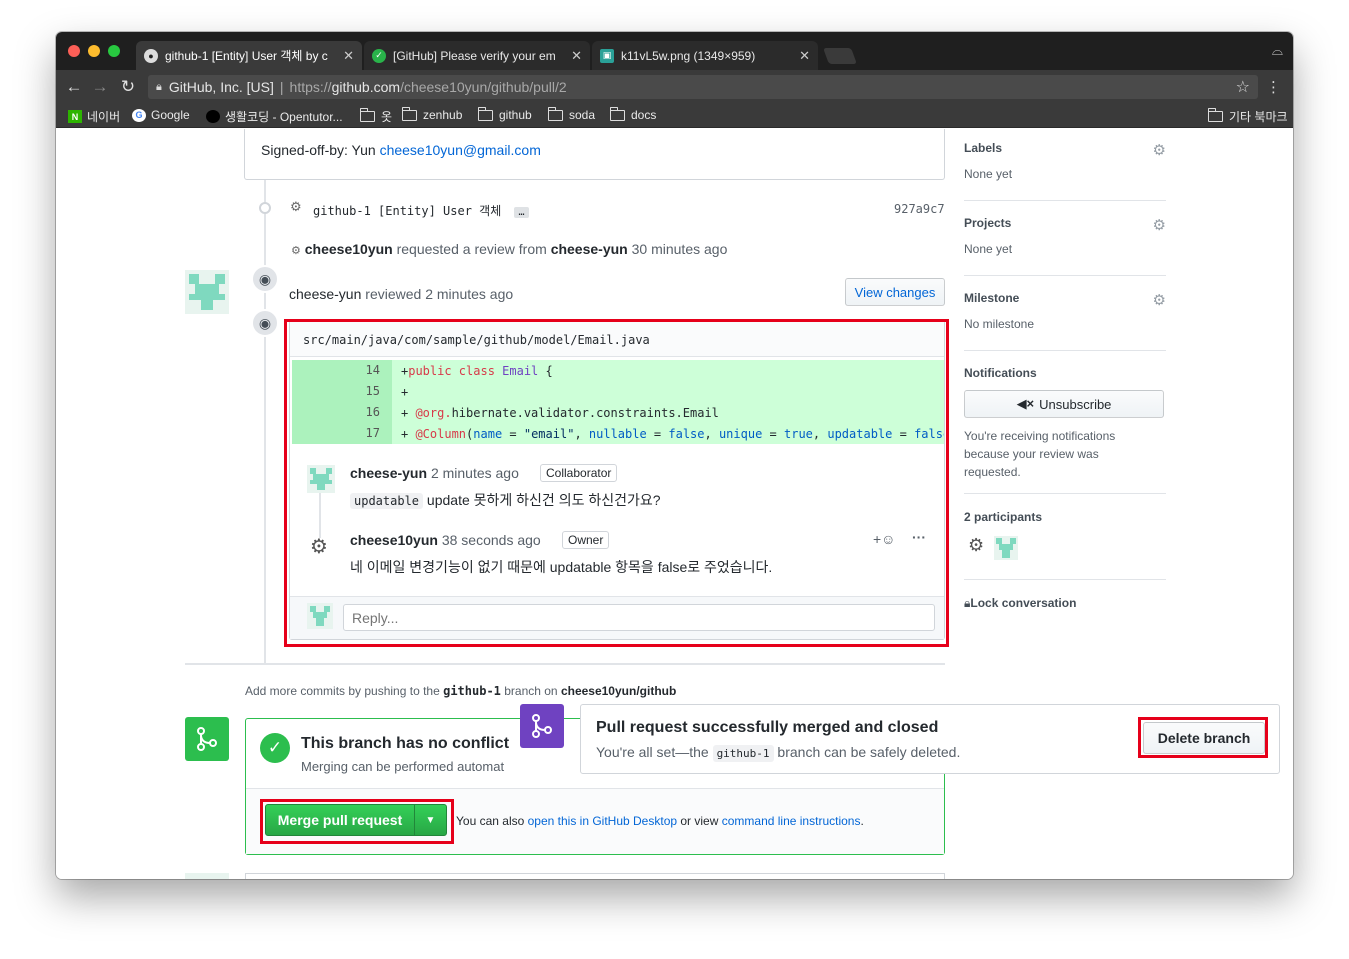  What do you see at coordinates (405, 743) in the screenshot?
I see `no-conflict-title: This branch has no conflict` at bounding box center [405, 743].